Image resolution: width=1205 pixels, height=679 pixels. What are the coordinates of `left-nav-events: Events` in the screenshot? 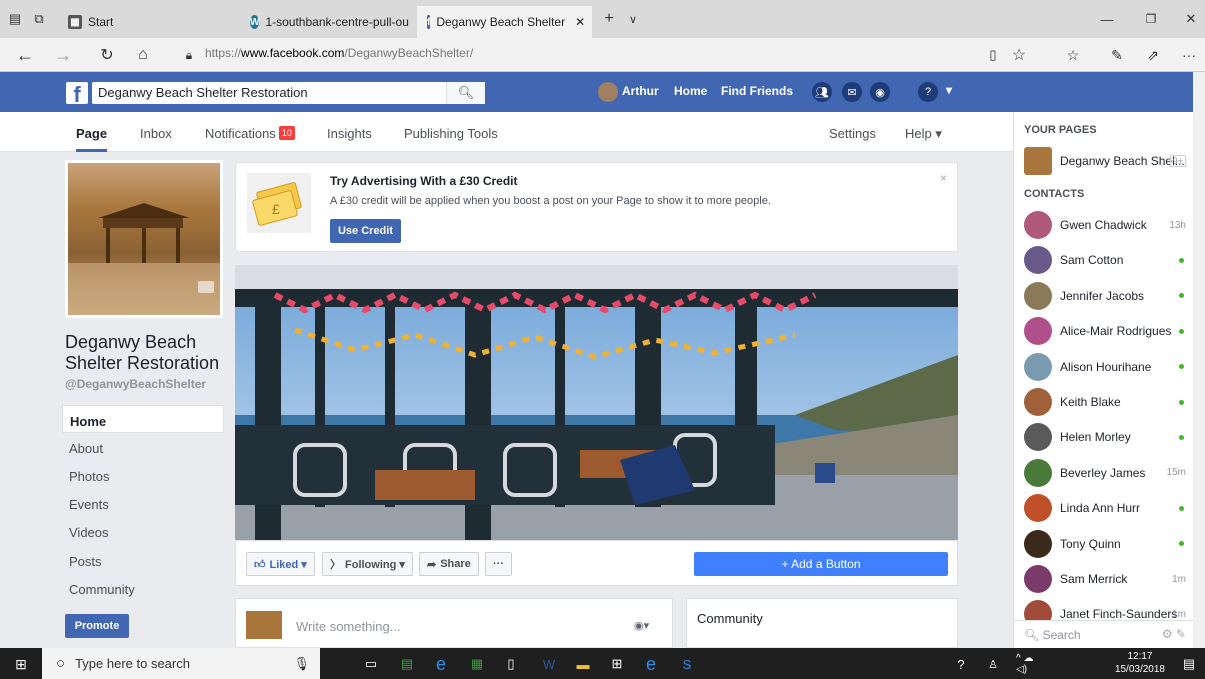 It's located at (143, 503).